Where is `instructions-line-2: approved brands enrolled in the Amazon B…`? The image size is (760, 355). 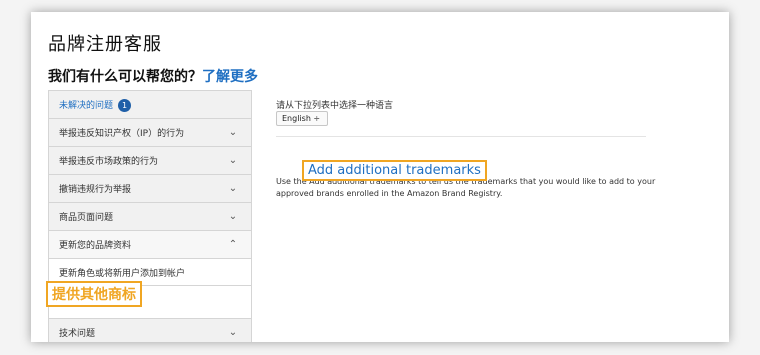 instructions-line-2: approved brands enrolled in the Amazon B… is located at coordinates (389, 193).